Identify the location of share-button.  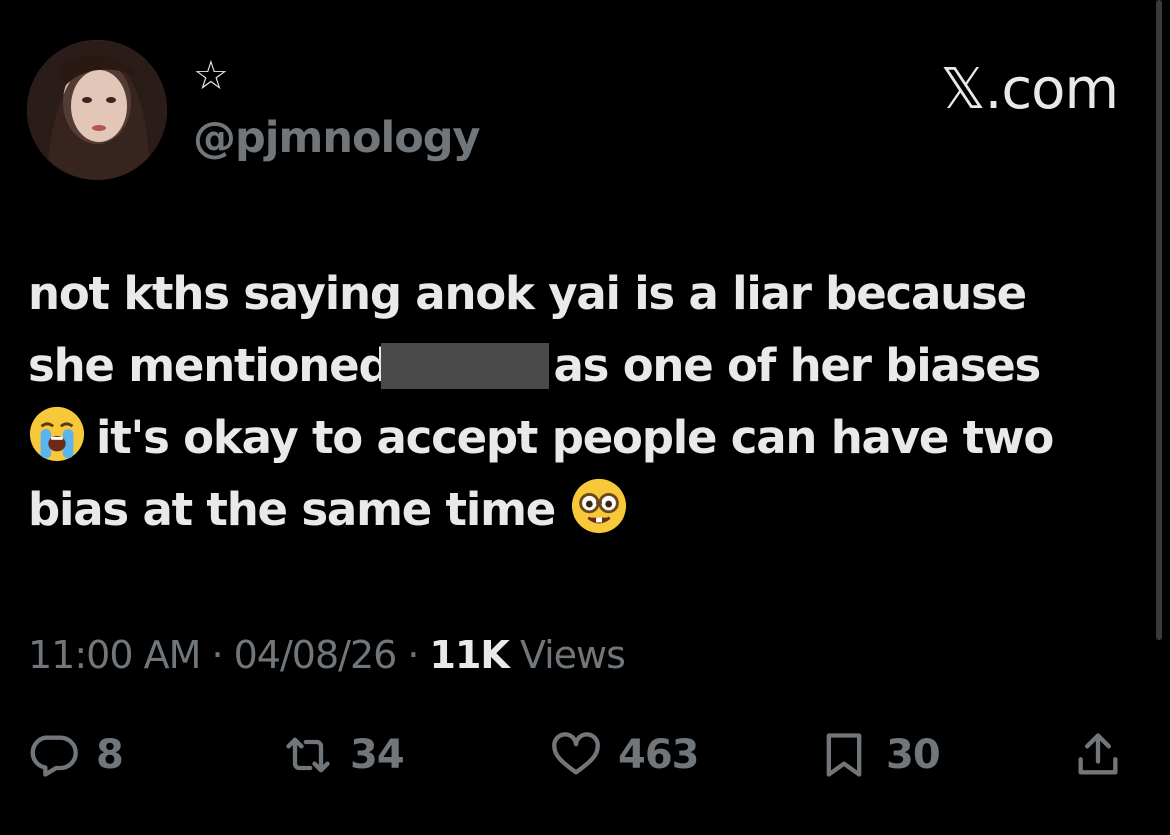
(1098, 755).